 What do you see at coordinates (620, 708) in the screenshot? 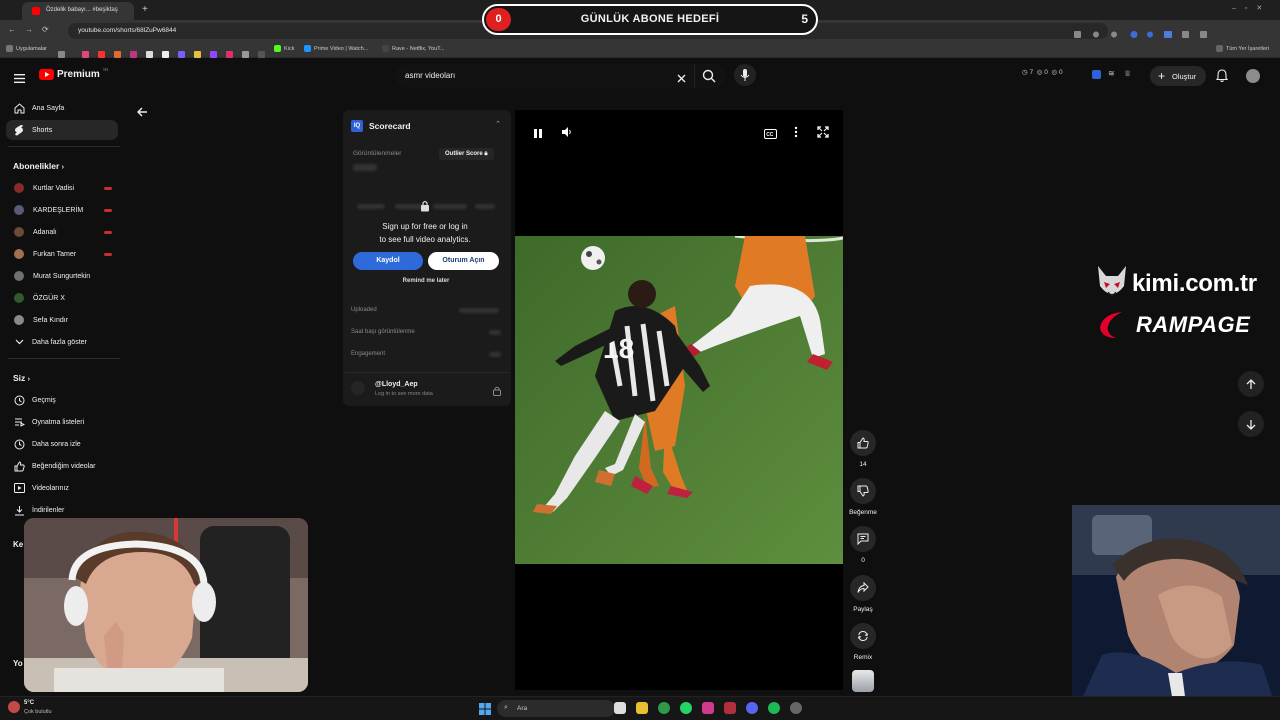
I see `file-explorer-icon` at bounding box center [620, 708].